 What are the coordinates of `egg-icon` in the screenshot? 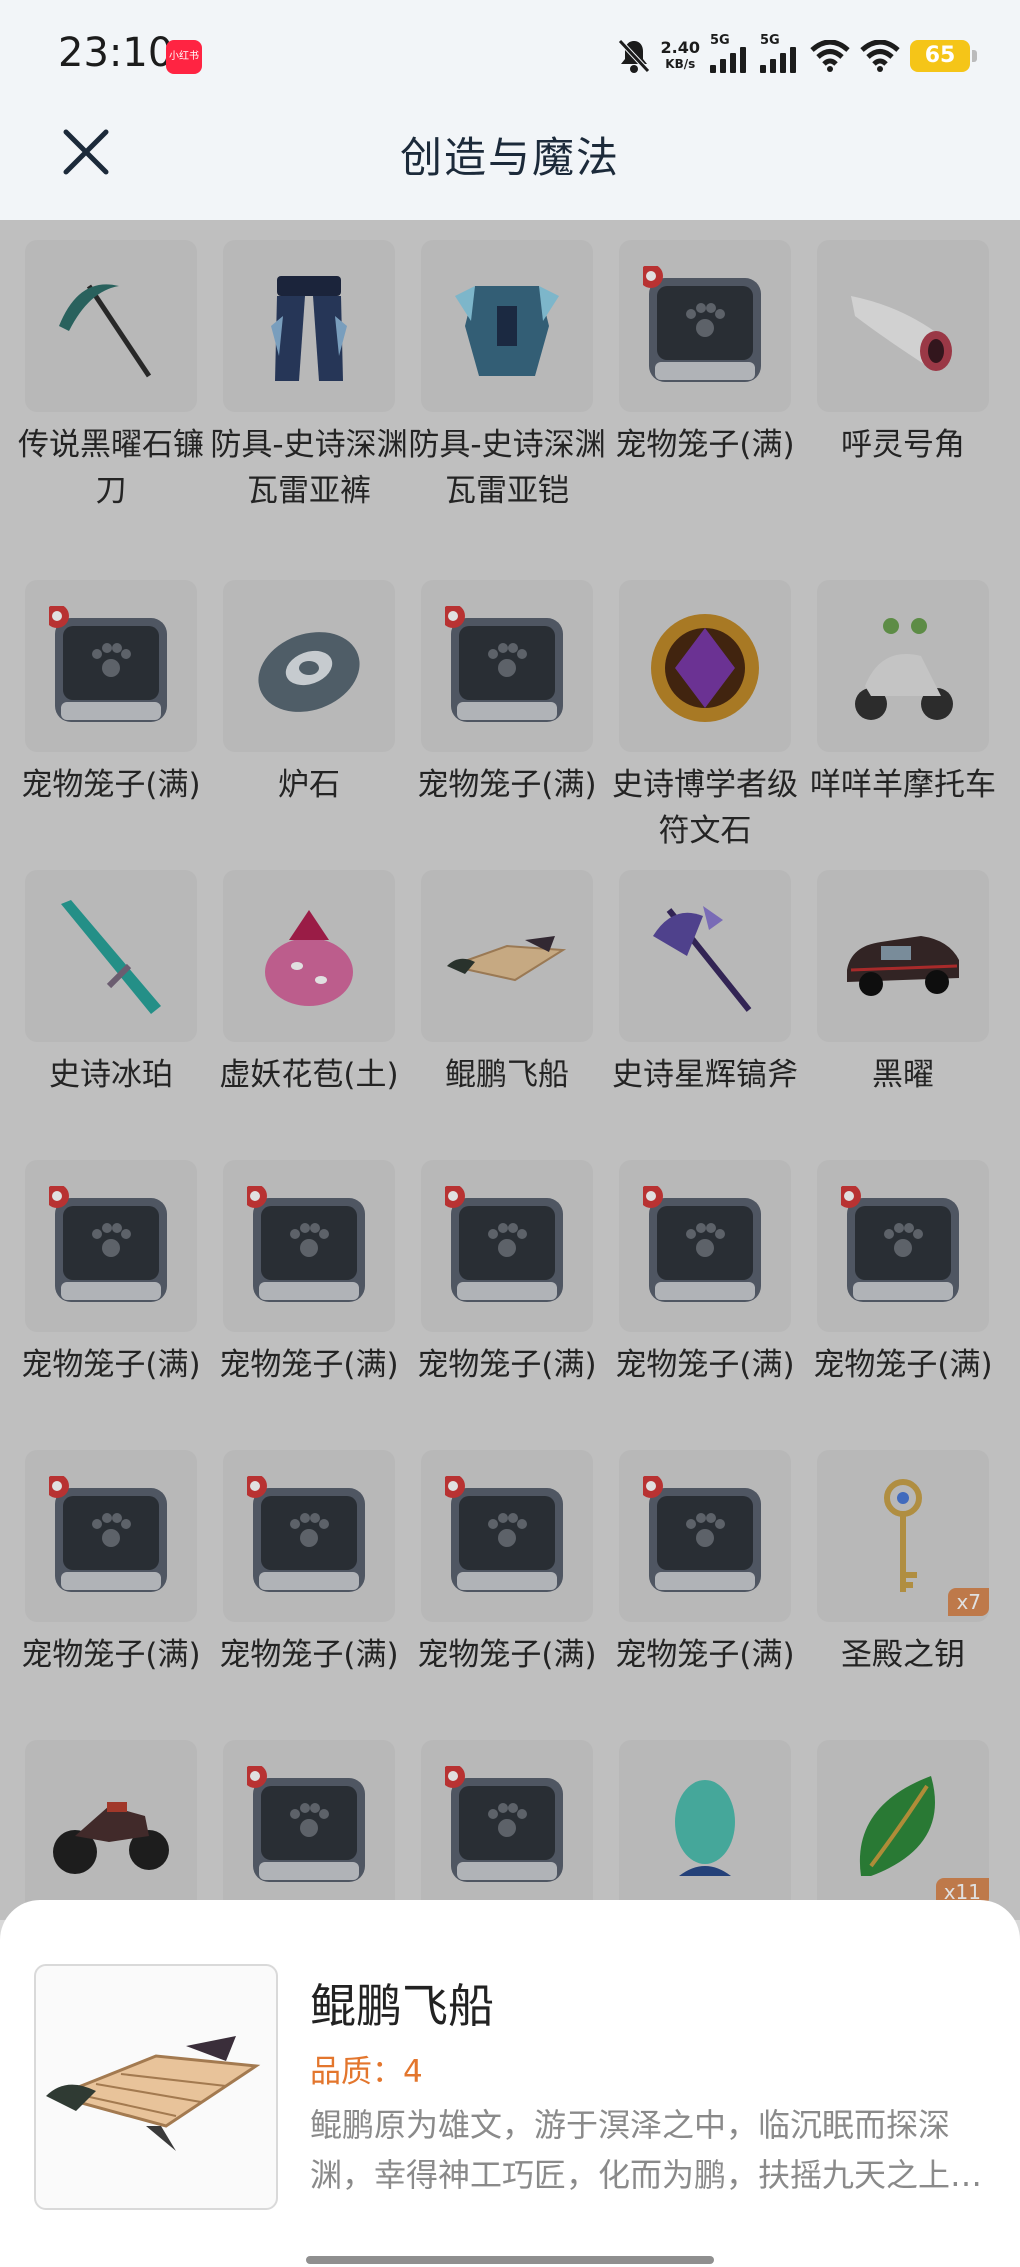 It's located at (705, 1828).